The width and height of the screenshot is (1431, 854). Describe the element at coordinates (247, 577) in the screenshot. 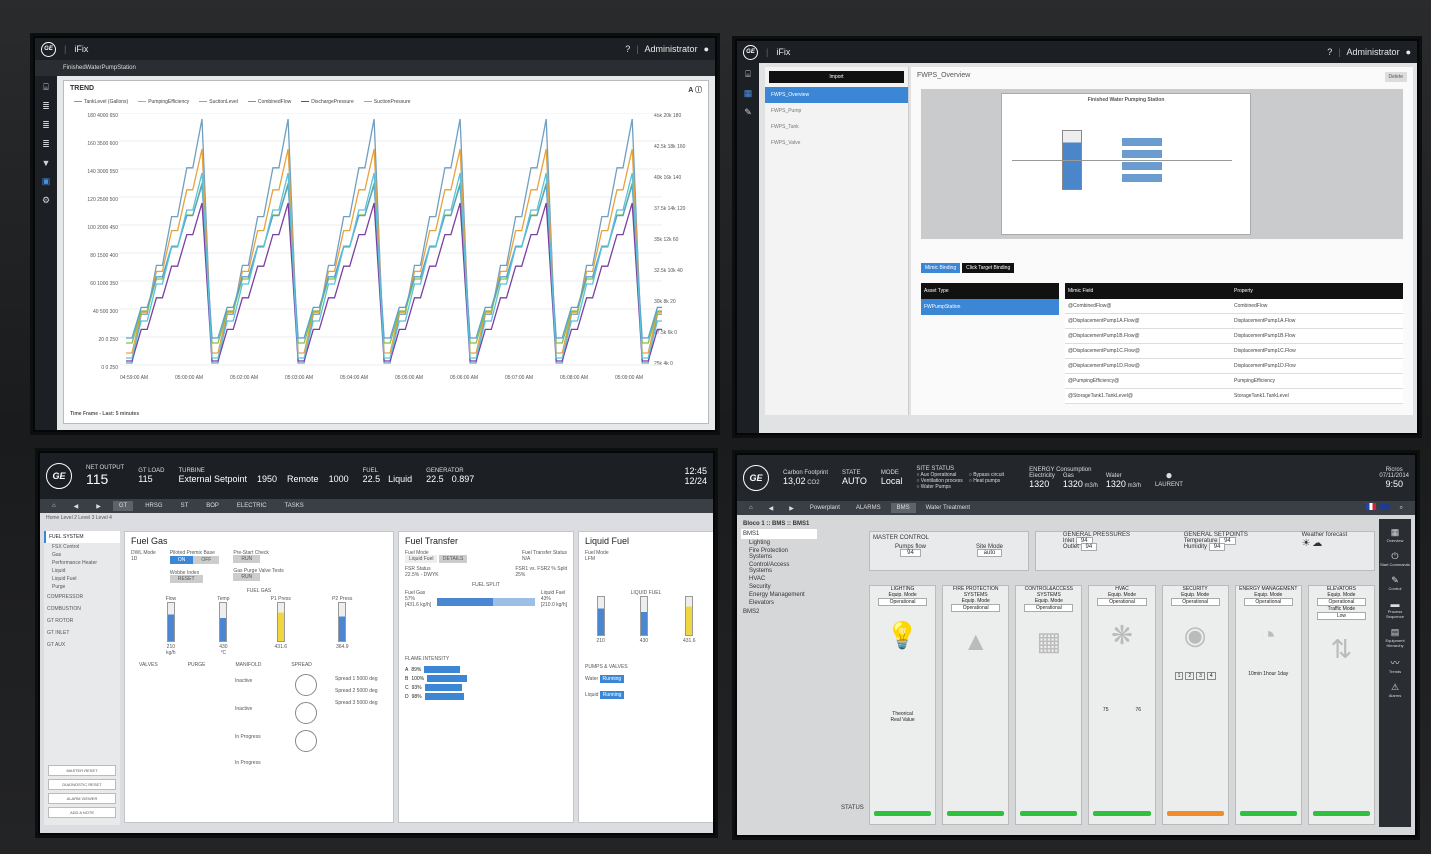

I see `run-button-2: RUN` at that location.